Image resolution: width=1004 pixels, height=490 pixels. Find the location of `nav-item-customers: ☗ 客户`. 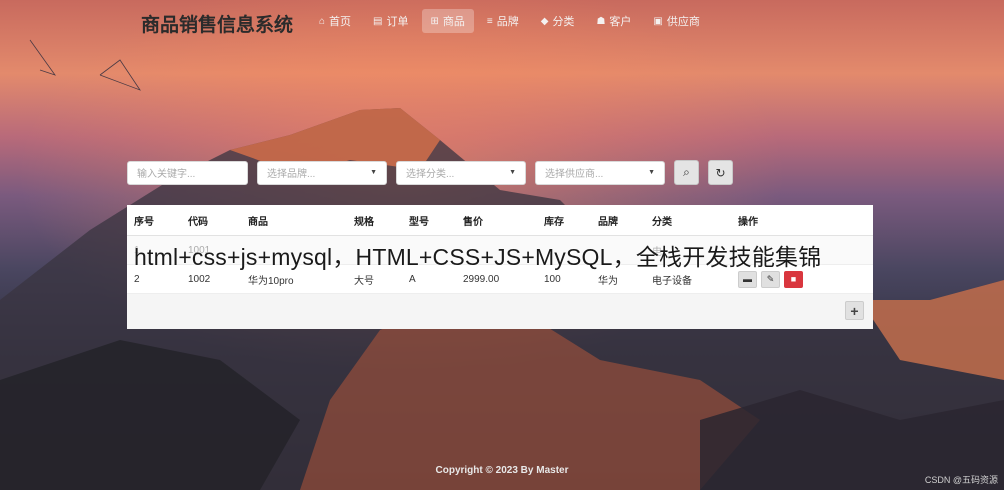

nav-item-customers: ☗ 客户 is located at coordinates (613, 21).